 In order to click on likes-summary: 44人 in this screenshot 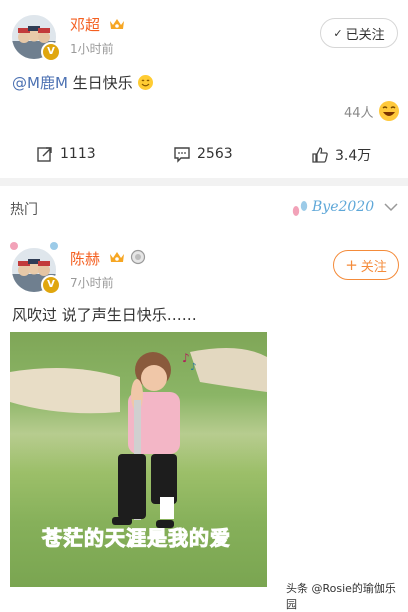, I will do `click(372, 111)`.